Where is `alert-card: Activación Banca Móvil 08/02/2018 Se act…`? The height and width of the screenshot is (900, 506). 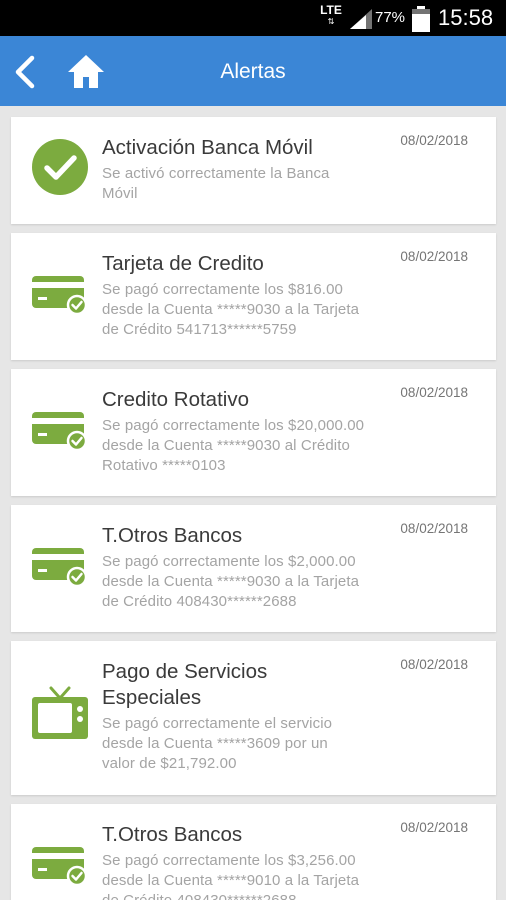 alert-card: Activación Banca Móvil 08/02/2018 Se act… is located at coordinates (253, 170).